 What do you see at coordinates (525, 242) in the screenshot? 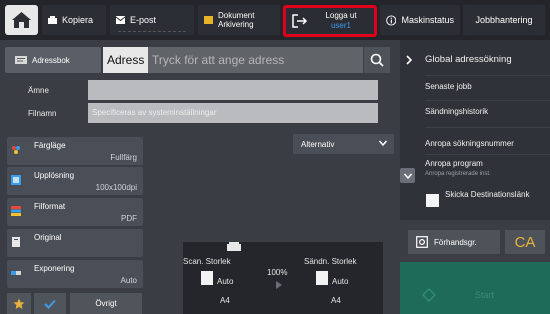
I see `clear-all-button: CA` at bounding box center [525, 242].